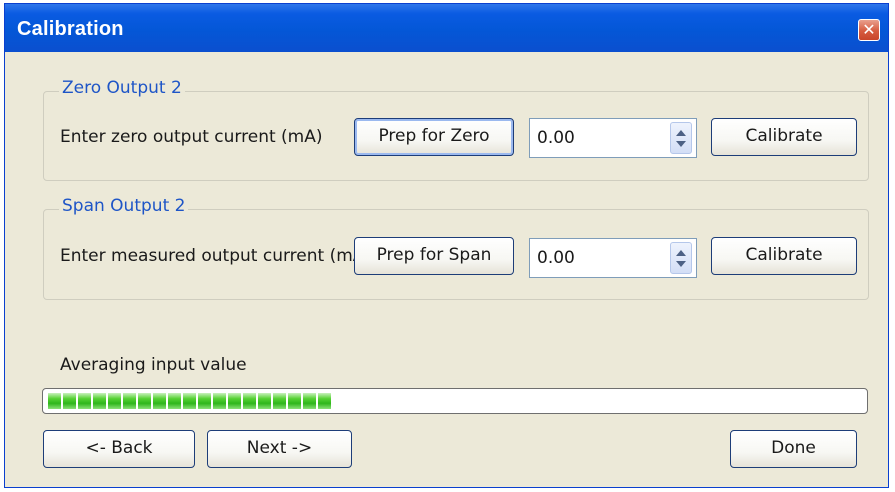  I want to click on zero-output-group-title: Zero Output 2, so click(122, 88).